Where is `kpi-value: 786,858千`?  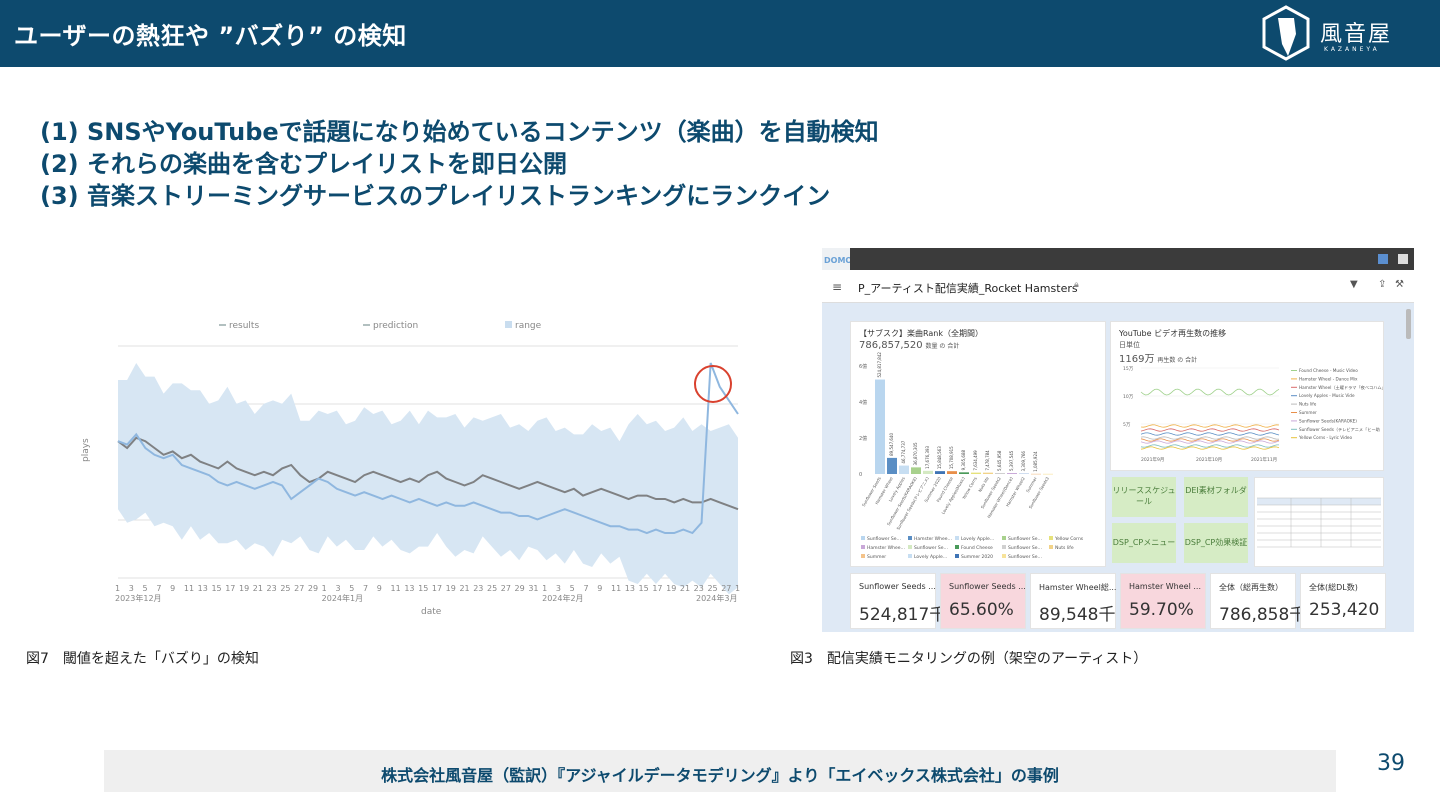
kpi-value: 786,858千 is located at coordinates (1263, 615).